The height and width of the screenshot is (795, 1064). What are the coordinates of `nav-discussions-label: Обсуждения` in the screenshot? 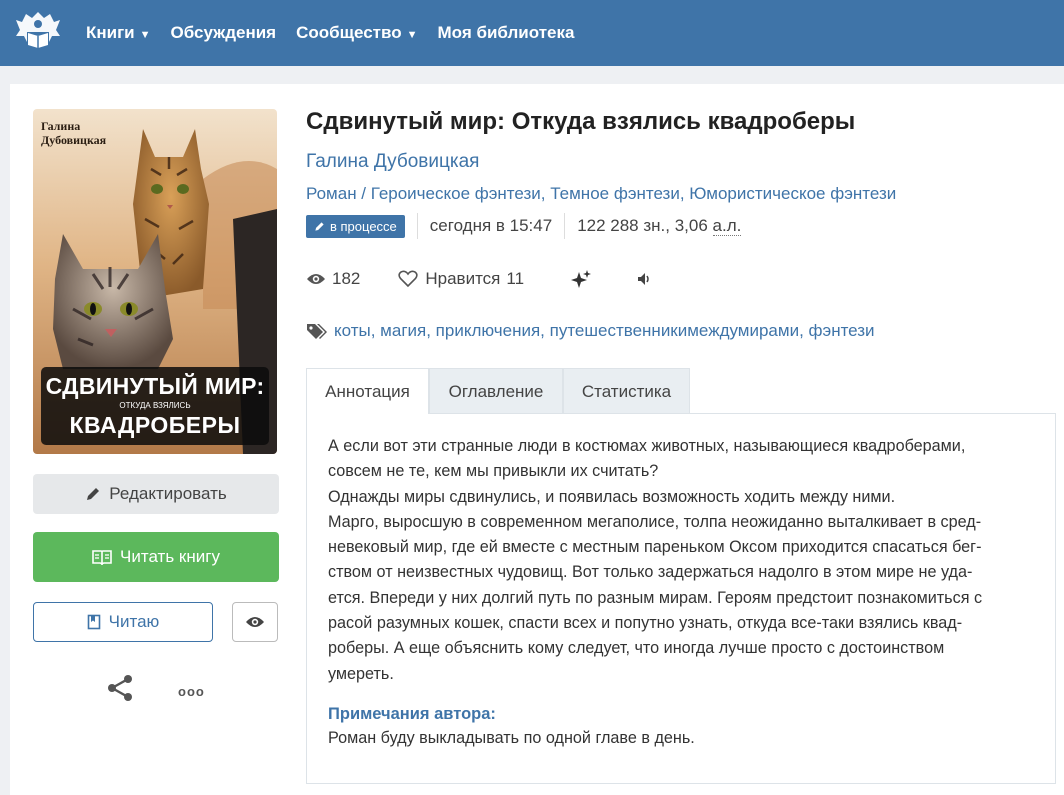 It's located at (223, 32).